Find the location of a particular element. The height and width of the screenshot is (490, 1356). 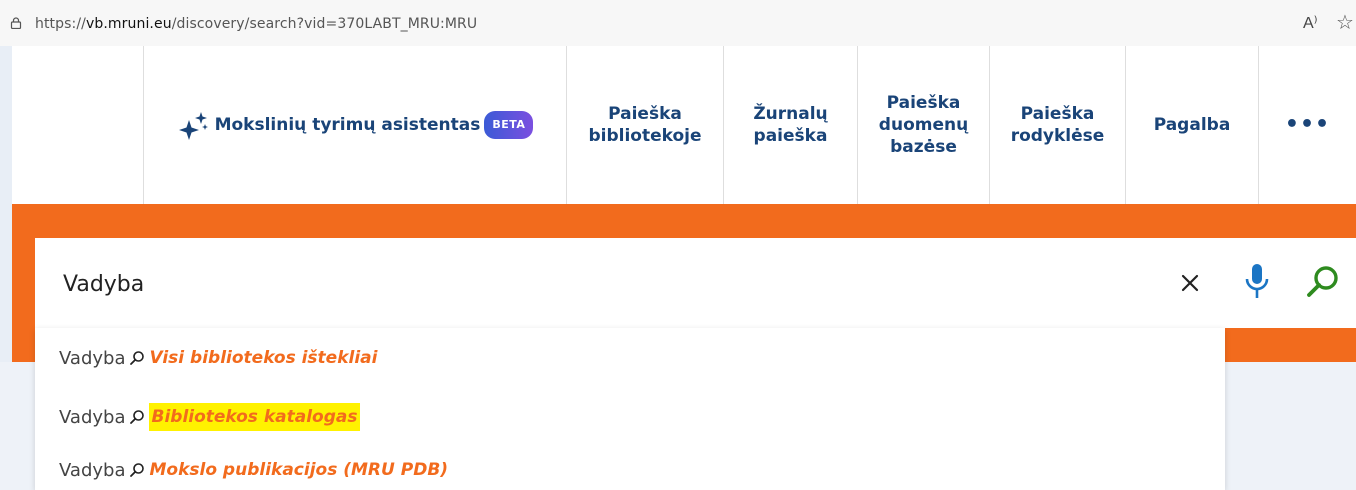

more-dots-icon: ••• is located at coordinates (1307, 124).